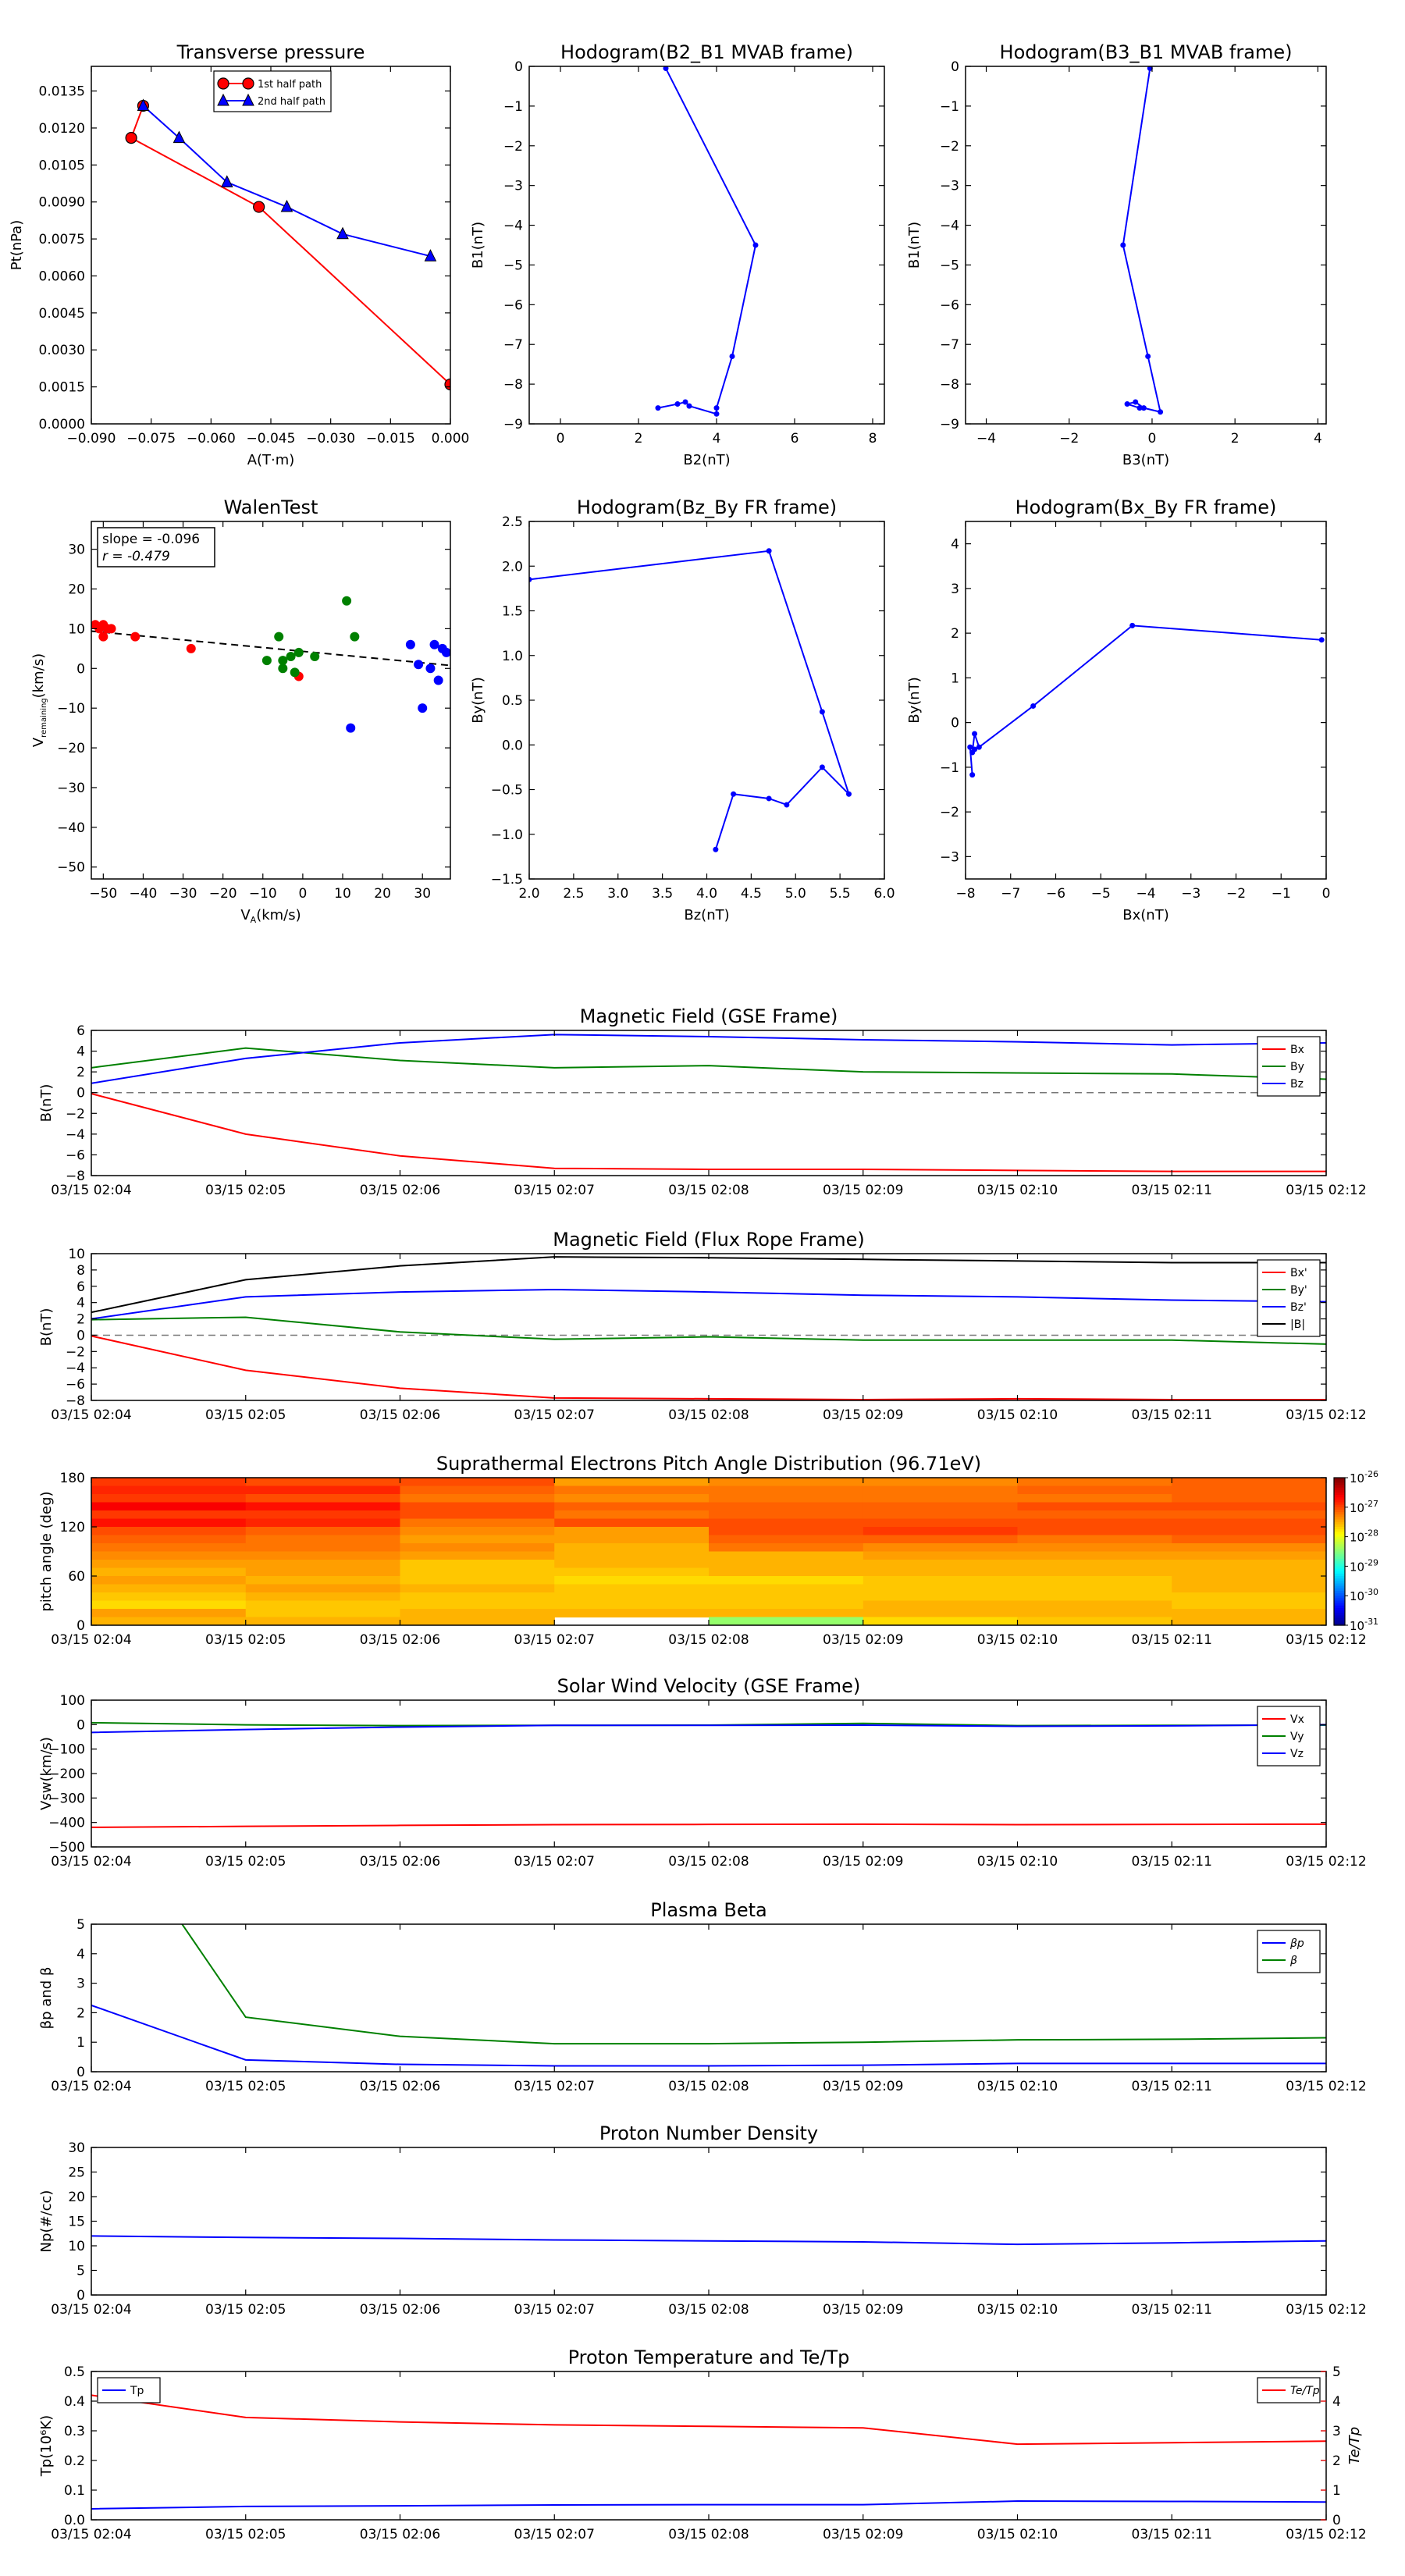 This screenshot has width=1405, height=2576. I want to click on h21-xtick-label: 2, so click(639, 439).